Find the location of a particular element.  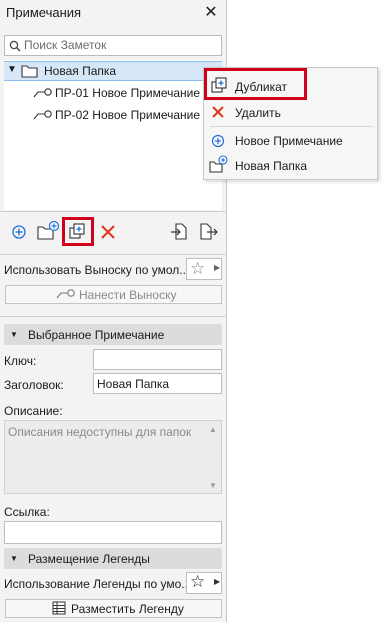

key-field is located at coordinates (157, 359).